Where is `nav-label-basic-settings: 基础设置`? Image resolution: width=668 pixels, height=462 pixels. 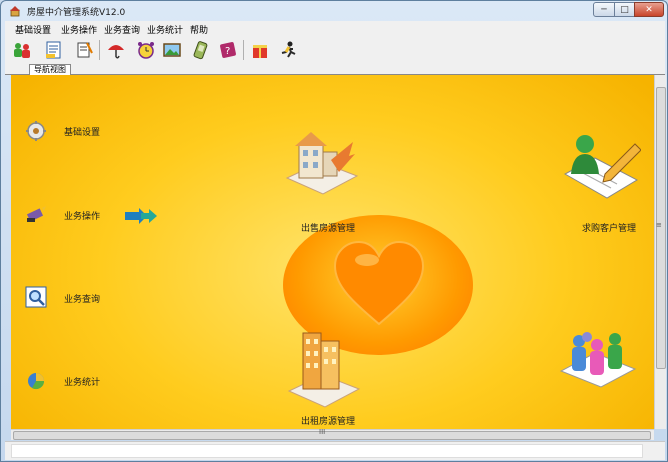
nav-label-basic-settings: 基础设置 is located at coordinates (82, 131).